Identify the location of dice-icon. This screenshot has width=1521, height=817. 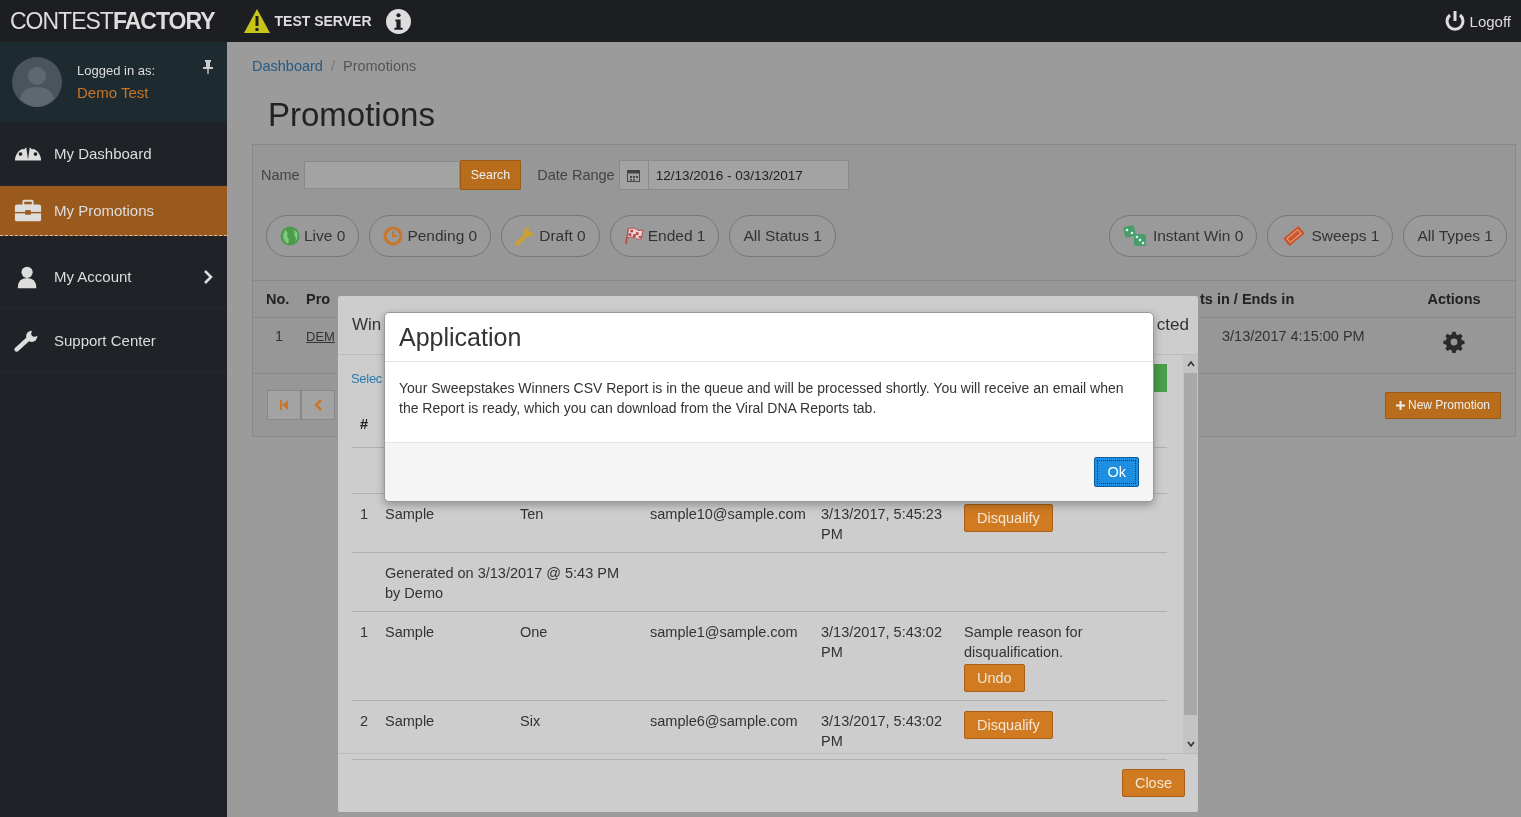
(1135, 236).